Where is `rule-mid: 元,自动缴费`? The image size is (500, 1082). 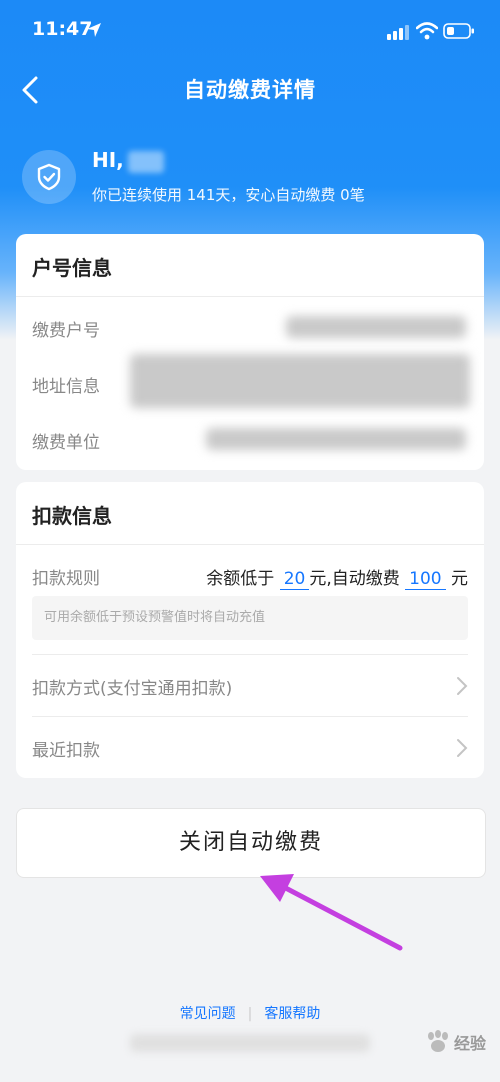 rule-mid: 元,自动缴费 is located at coordinates (354, 579).